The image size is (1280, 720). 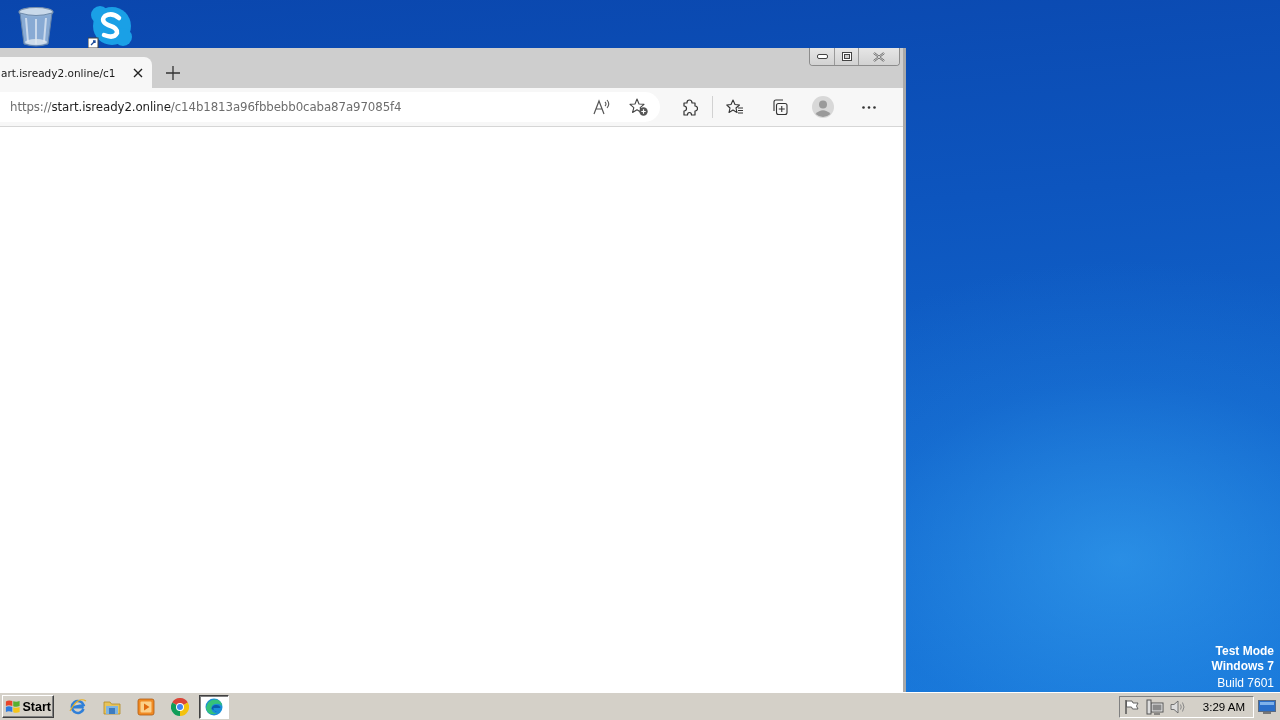 I want to click on segmented-circle-icon, so click(x=180, y=706).